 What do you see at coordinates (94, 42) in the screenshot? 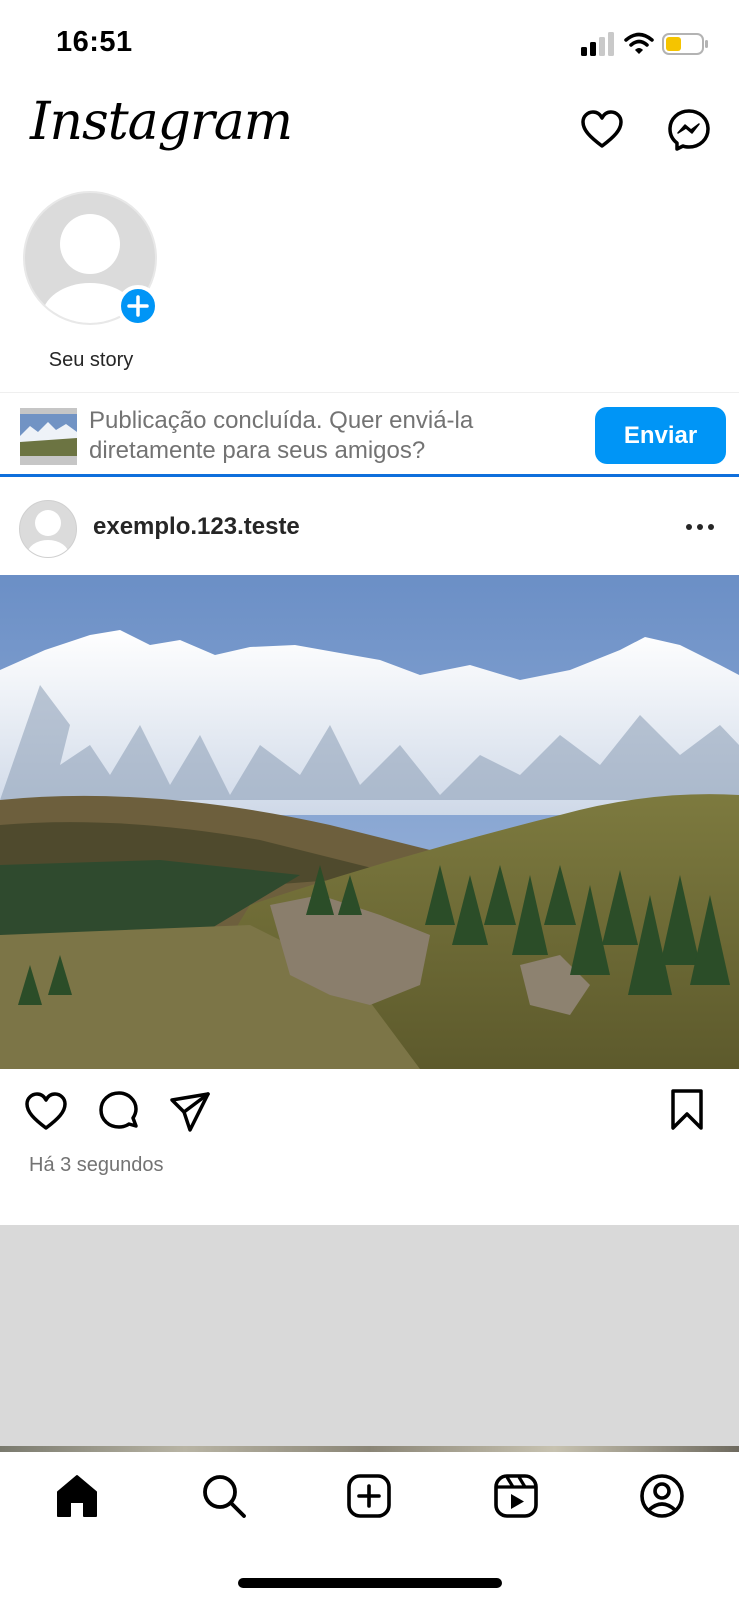
I see `status-time: 16:51` at bounding box center [94, 42].